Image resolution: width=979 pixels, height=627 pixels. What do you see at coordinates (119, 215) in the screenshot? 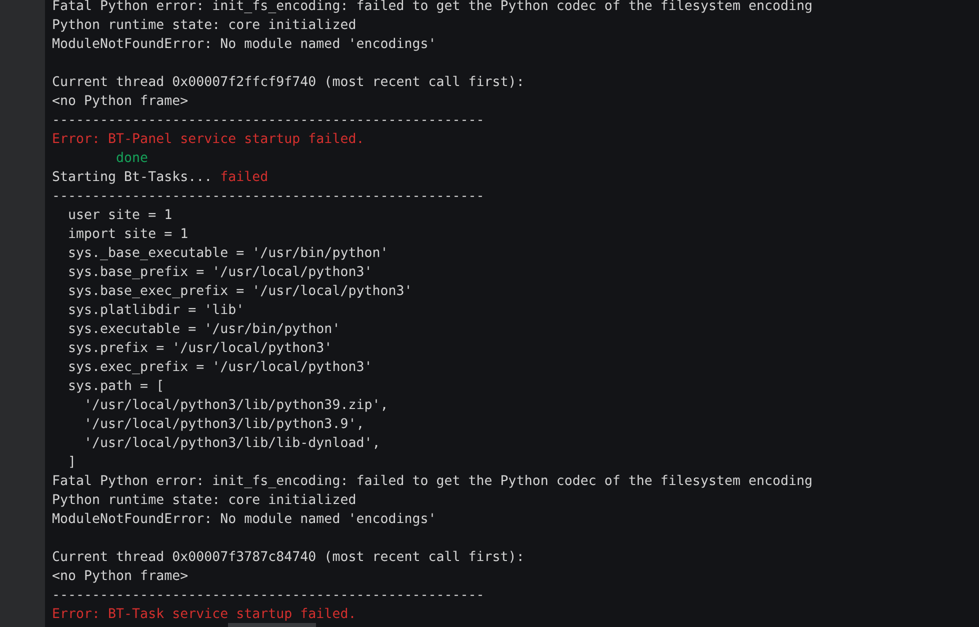
I see `log-text: user site = 1` at bounding box center [119, 215].